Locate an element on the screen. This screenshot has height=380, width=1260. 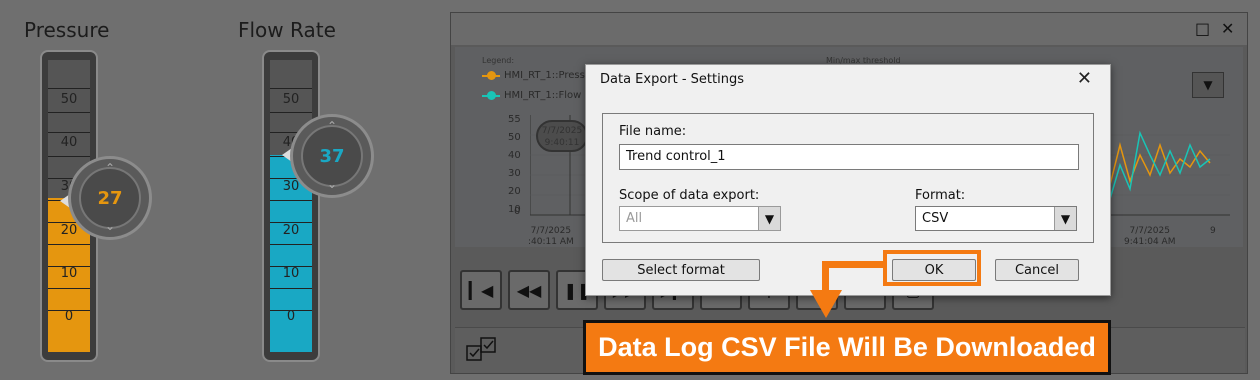
y-tick-label: 55 is located at coordinates (514, 119).